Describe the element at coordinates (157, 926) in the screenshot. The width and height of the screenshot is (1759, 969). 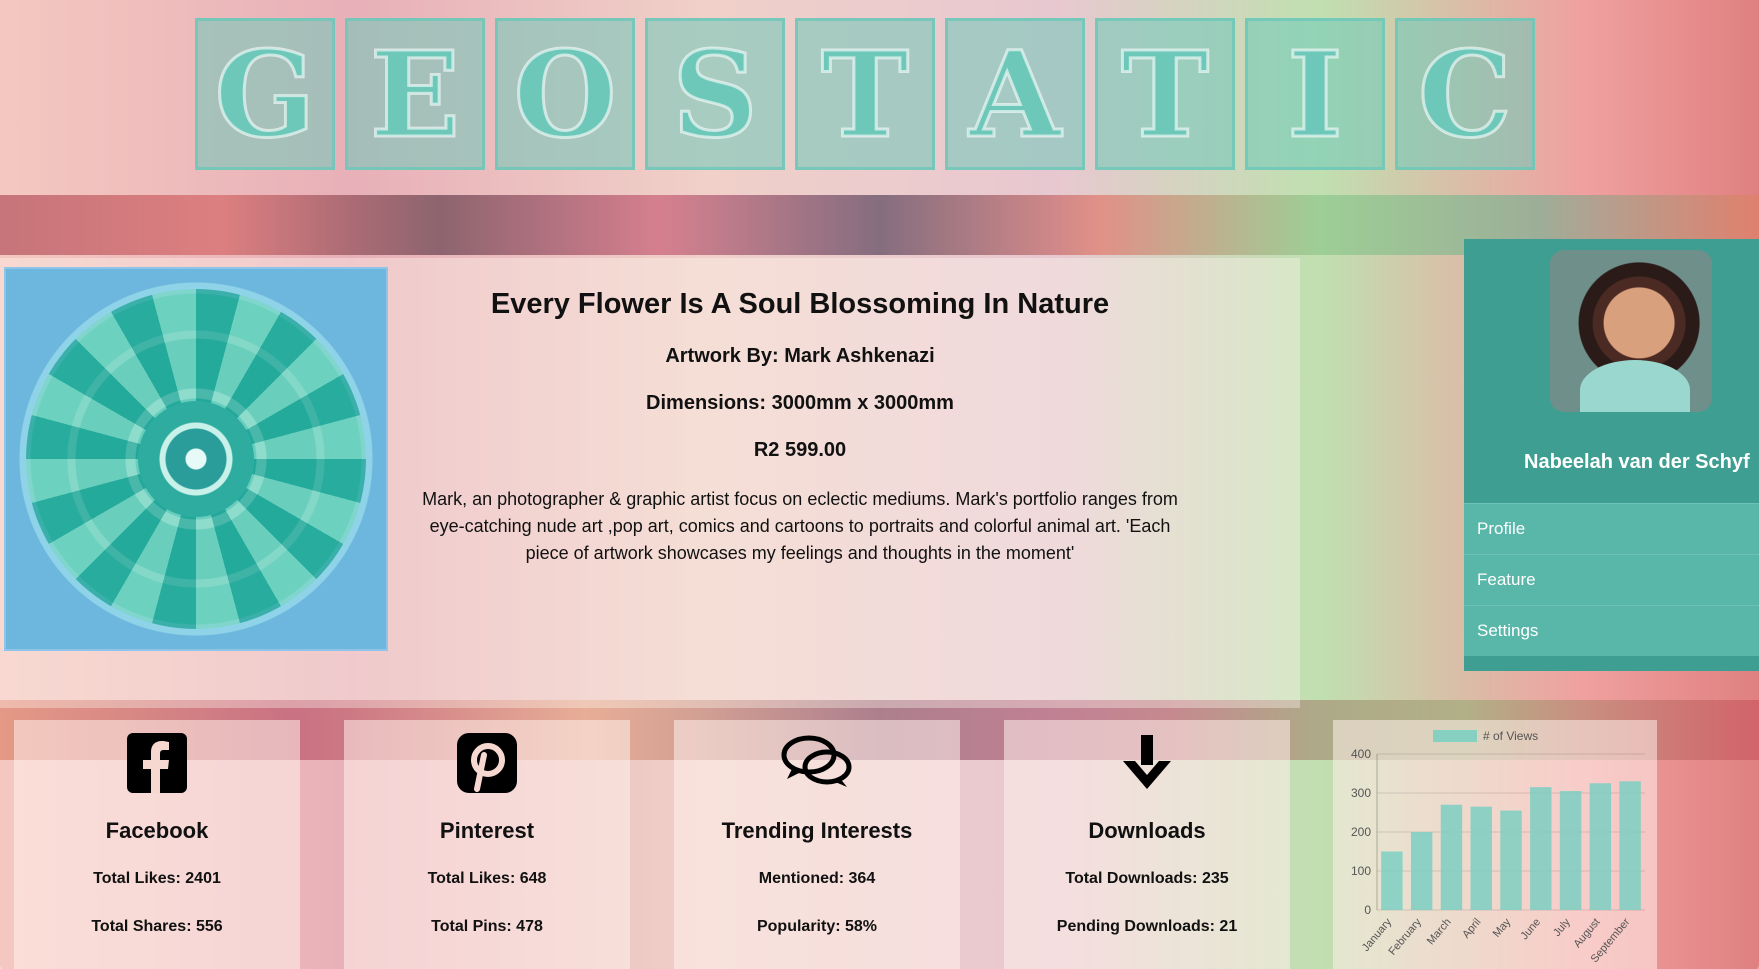
I see `card-stat: Total Shares: 556` at that location.